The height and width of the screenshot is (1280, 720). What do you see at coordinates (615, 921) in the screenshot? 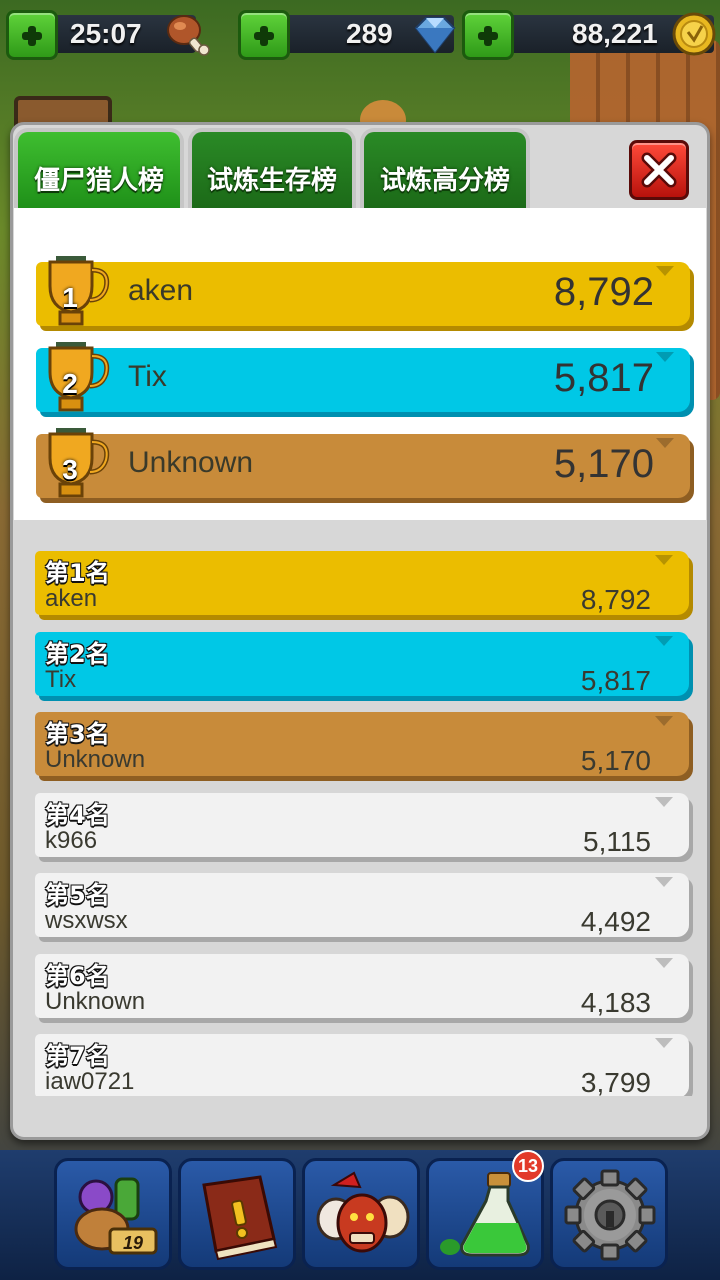
I see `player-score: 4,492` at bounding box center [615, 921].